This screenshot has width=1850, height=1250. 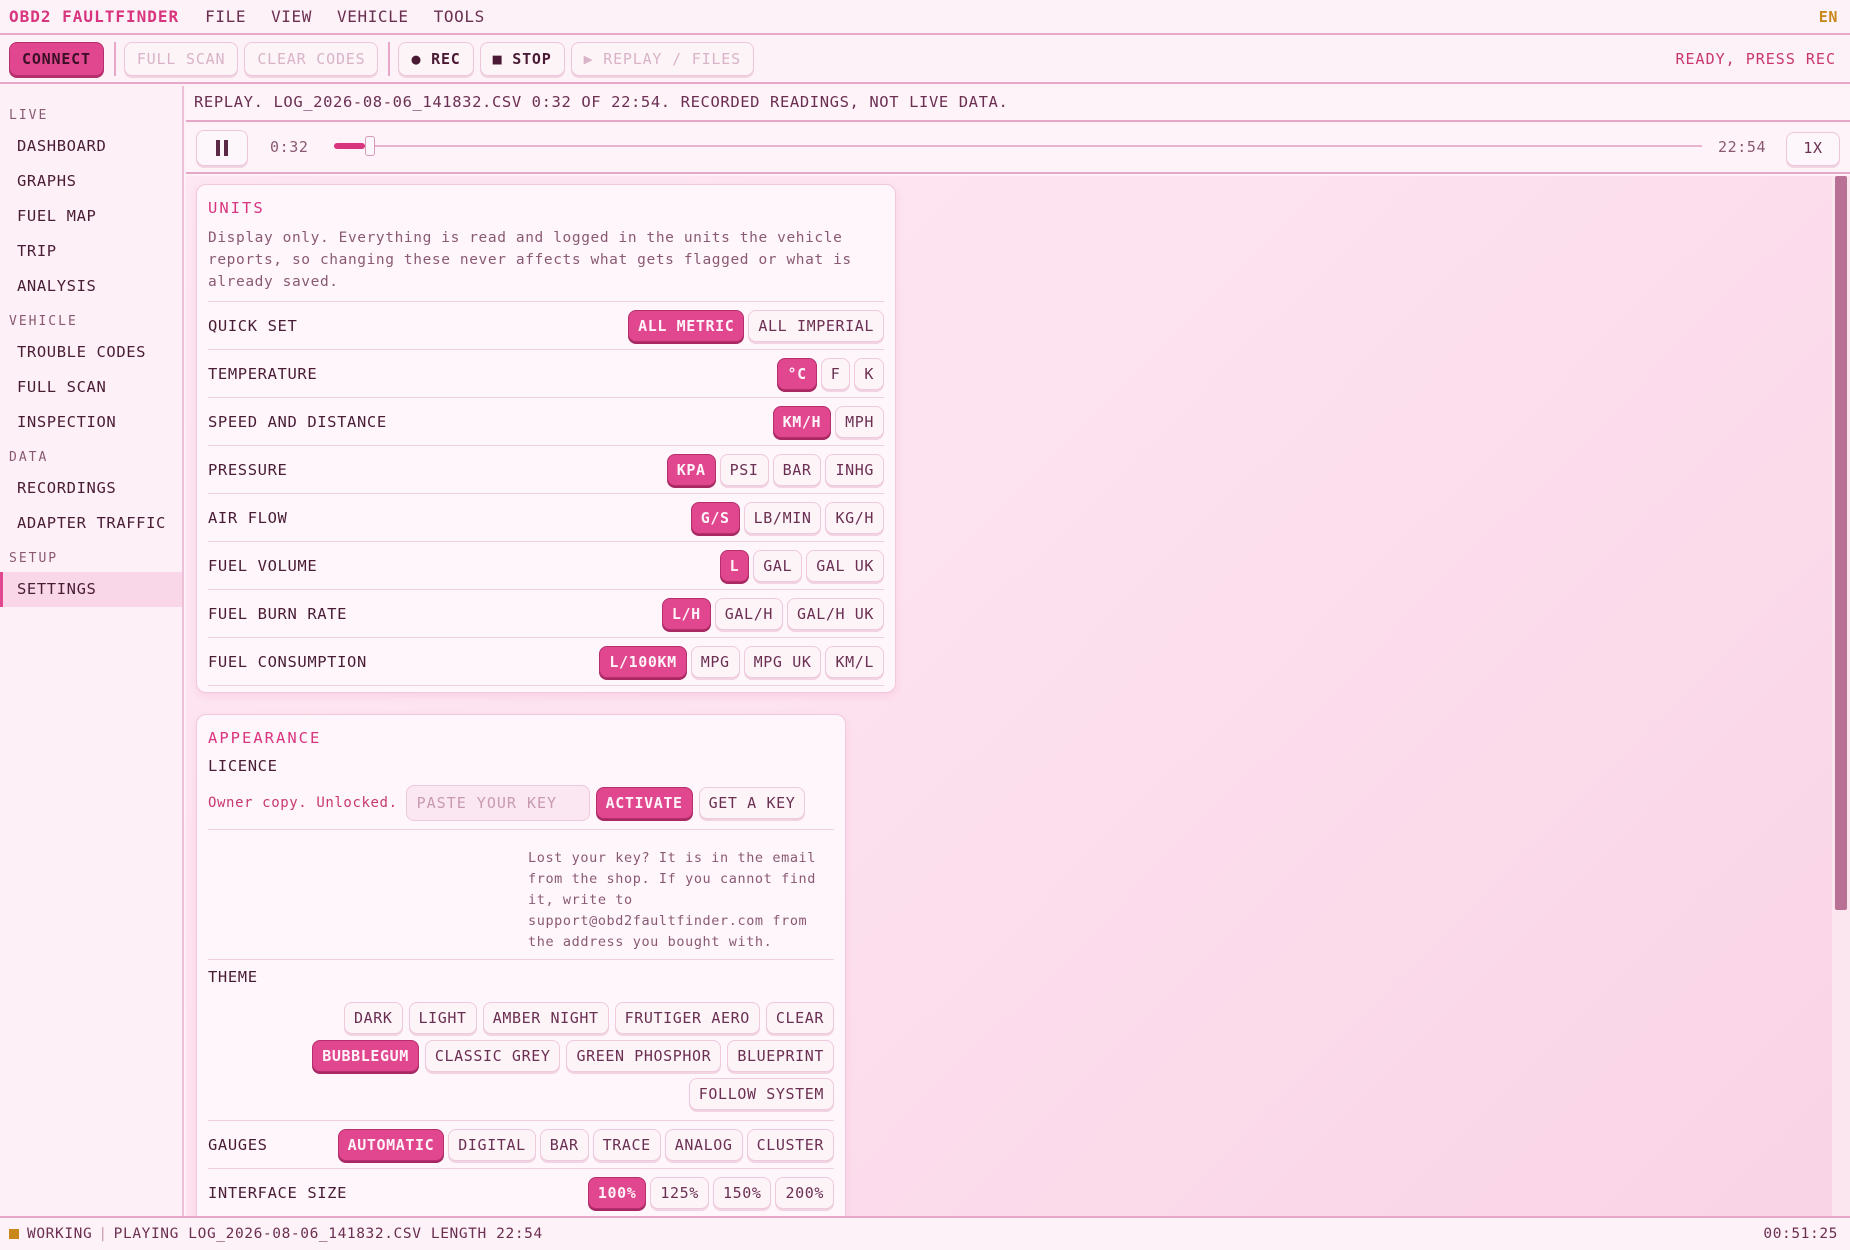 What do you see at coordinates (233, 977) in the screenshot?
I see `theme-label: THEME` at bounding box center [233, 977].